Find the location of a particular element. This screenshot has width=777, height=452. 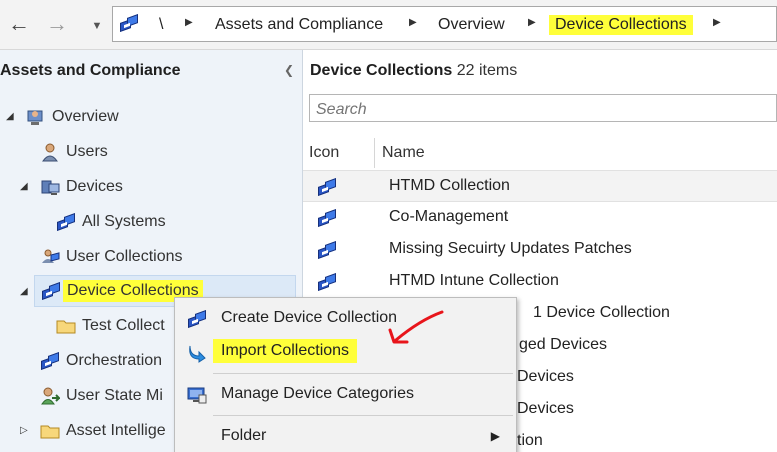

tree-item-overview: Overview is located at coordinates (72, 117).